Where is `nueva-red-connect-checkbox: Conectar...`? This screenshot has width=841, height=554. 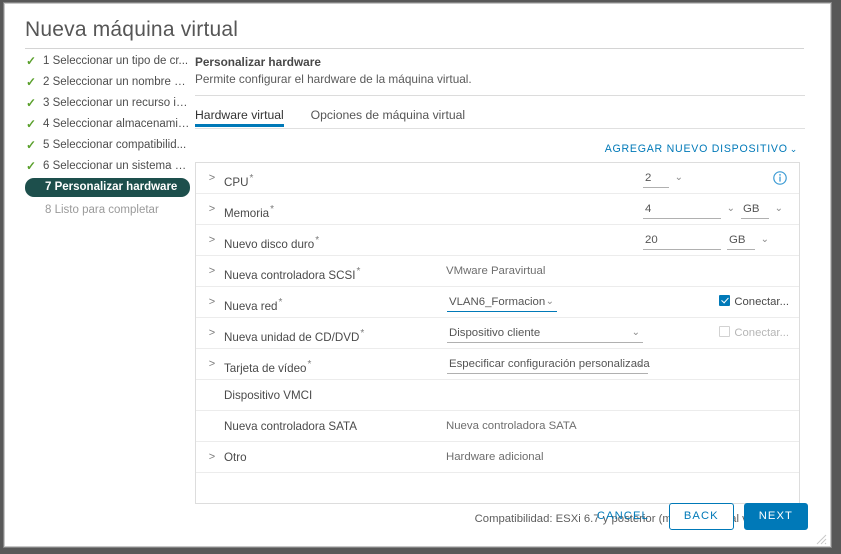 nueva-red-connect-checkbox: Conectar... is located at coordinates (754, 302).